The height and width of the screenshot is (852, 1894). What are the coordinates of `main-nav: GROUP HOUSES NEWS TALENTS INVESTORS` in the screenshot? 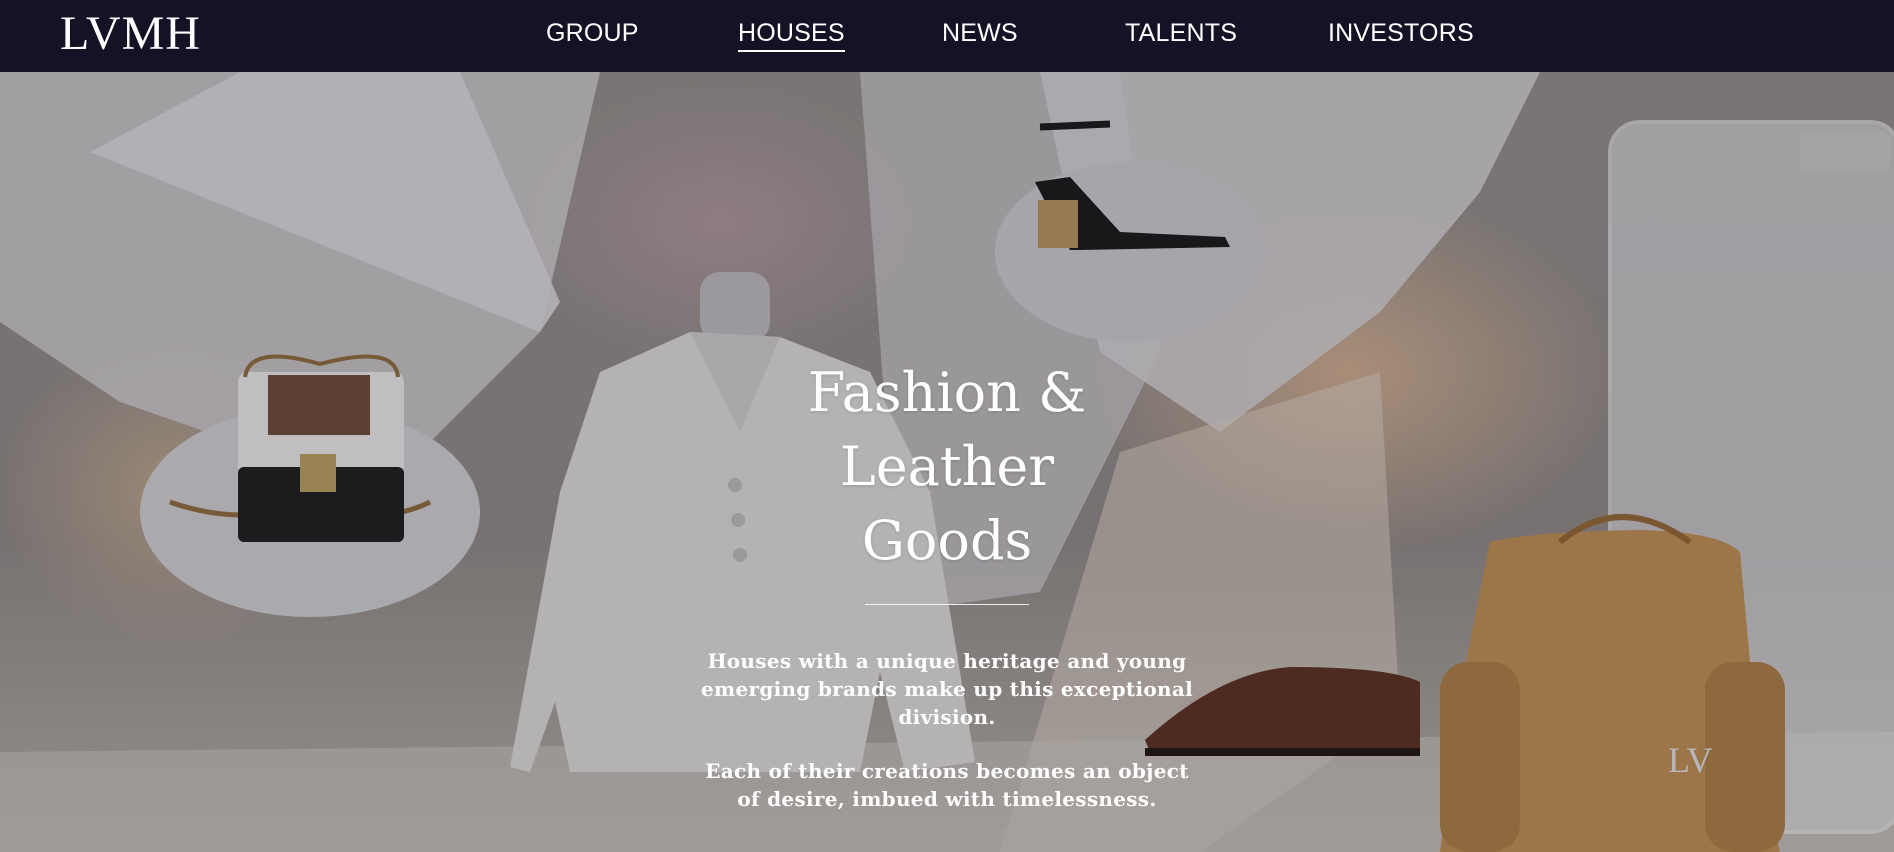 It's located at (947, 36).